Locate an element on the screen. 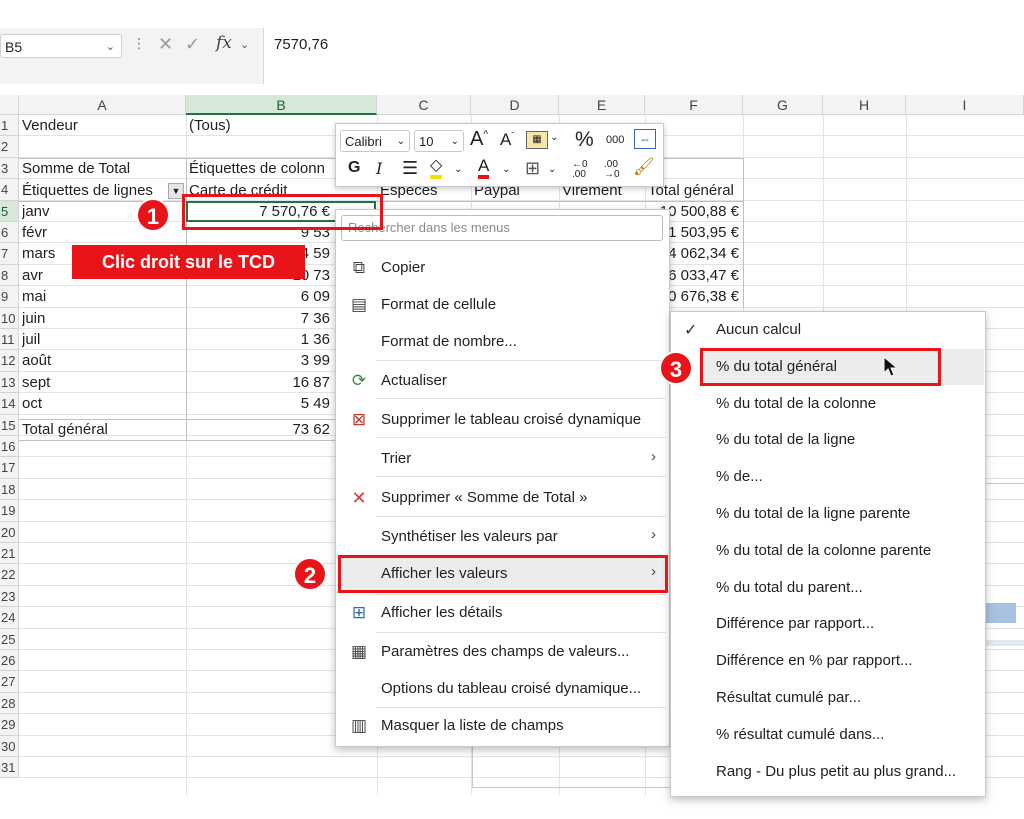 The width and height of the screenshot is (1024, 819). row-header-11: 11 is located at coordinates (9, 340).